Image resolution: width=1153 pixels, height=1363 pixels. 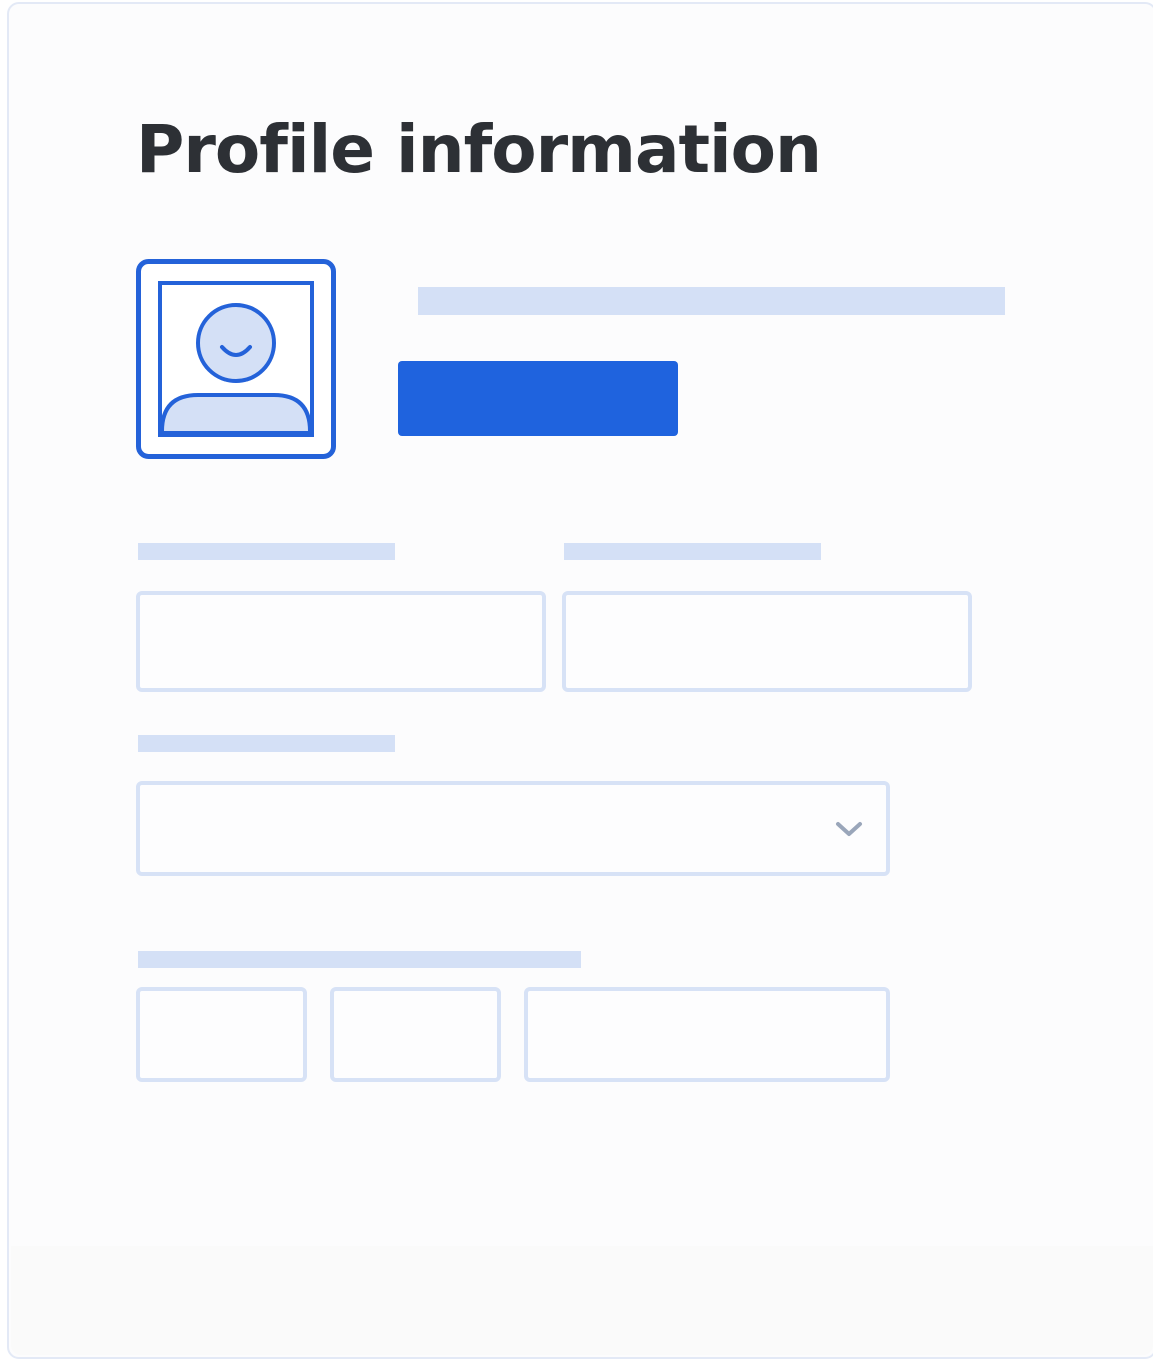 What do you see at coordinates (692, 551) in the screenshot?
I see `second-field-label-placeholder` at bounding box center [692, 551].